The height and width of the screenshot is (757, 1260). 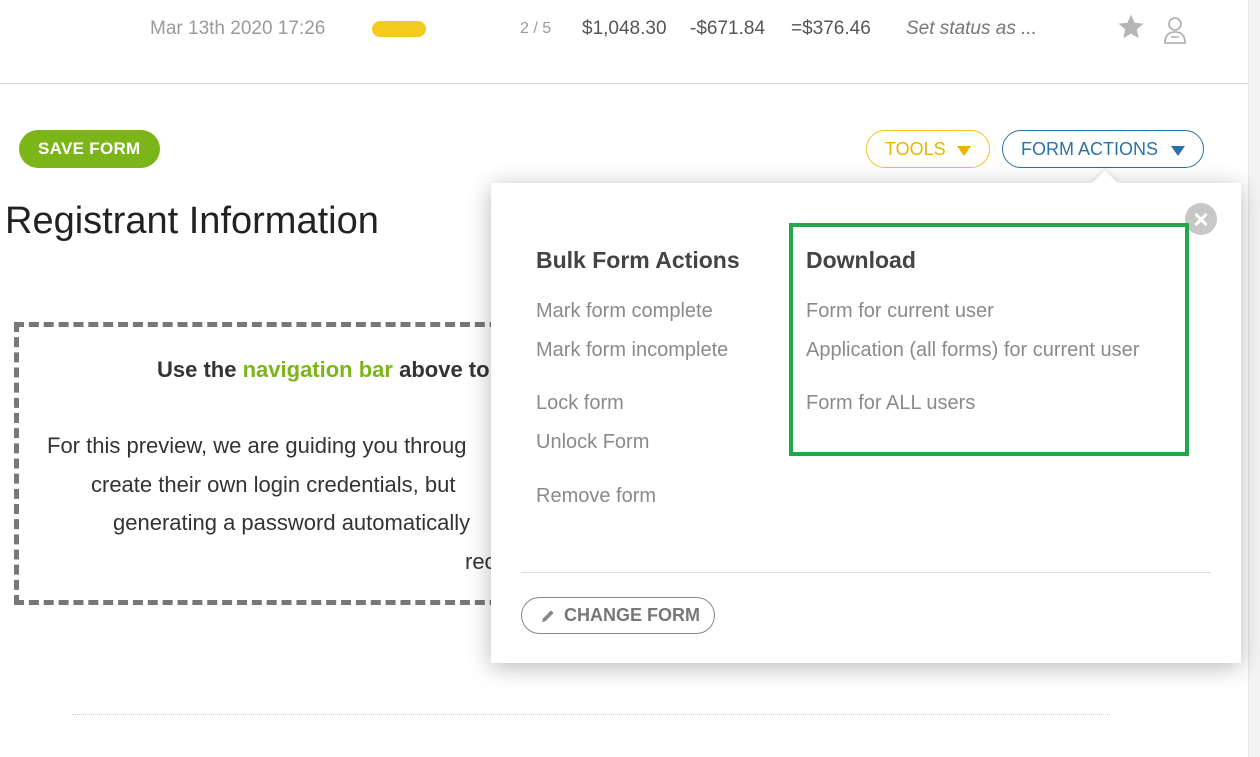 What do you see at coordinates (890, 403) in the screenshot?
I see `download-form-all-users-link: Form for ALL users` at bounding box center [890, 403].